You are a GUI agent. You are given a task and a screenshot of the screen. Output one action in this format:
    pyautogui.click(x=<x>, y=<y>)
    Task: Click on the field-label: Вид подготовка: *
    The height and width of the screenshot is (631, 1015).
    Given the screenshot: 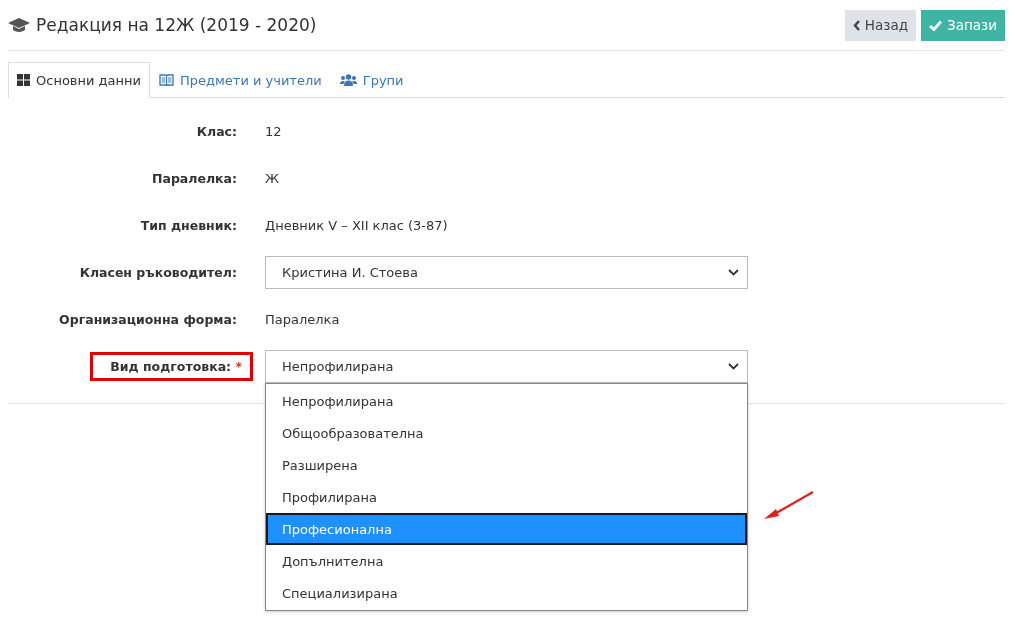 What is the action you would take?
    pyautogui.click(x=171, y=366)
    